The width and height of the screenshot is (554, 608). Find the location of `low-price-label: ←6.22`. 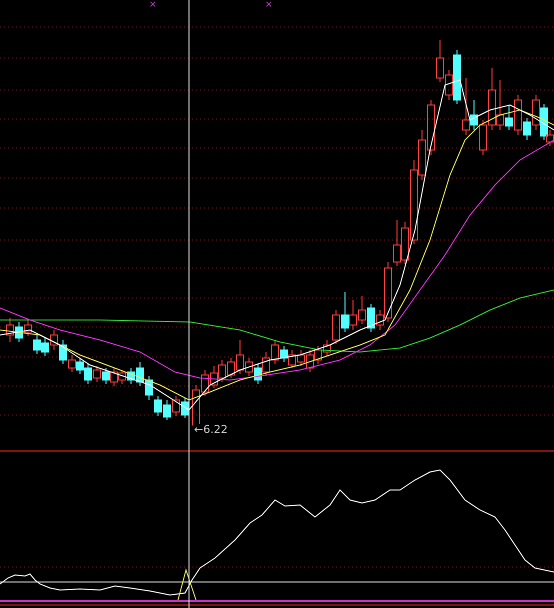

low-price-label: ←6.22 is located at coordinates (211, 429).